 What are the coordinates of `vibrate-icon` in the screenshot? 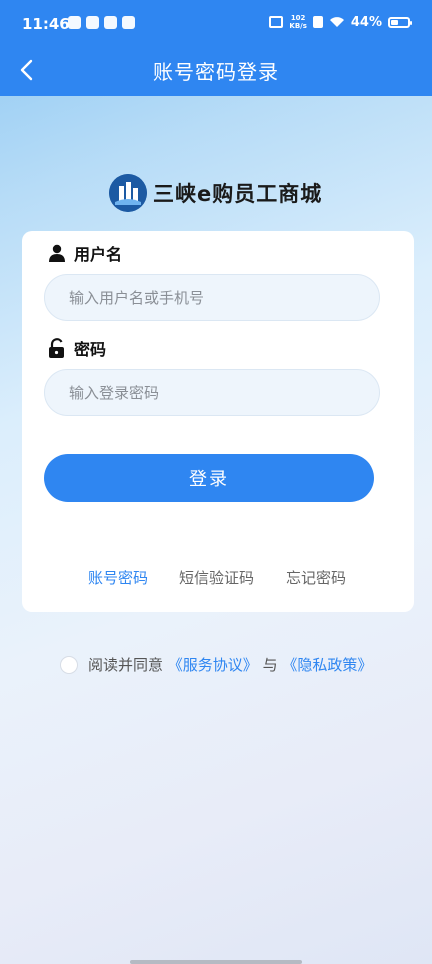 It's located at (276, 22).